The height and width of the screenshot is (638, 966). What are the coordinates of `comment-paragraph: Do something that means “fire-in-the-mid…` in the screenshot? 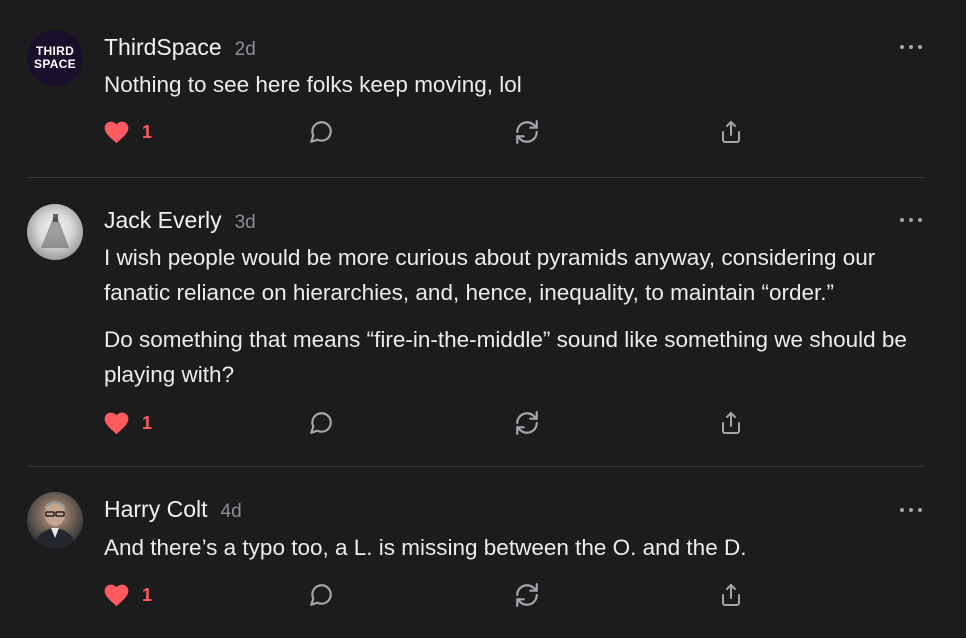 It's located at (505, 357).